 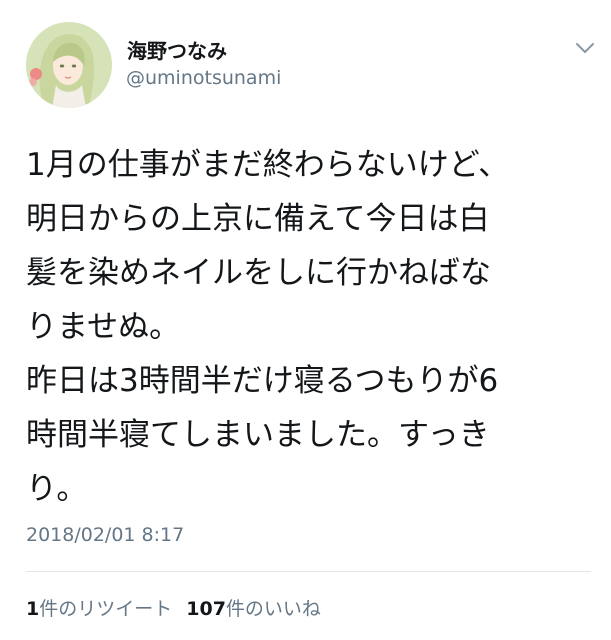 I want to click on retweet-stat: 1件のリツイート, so click(x=99, y=609).